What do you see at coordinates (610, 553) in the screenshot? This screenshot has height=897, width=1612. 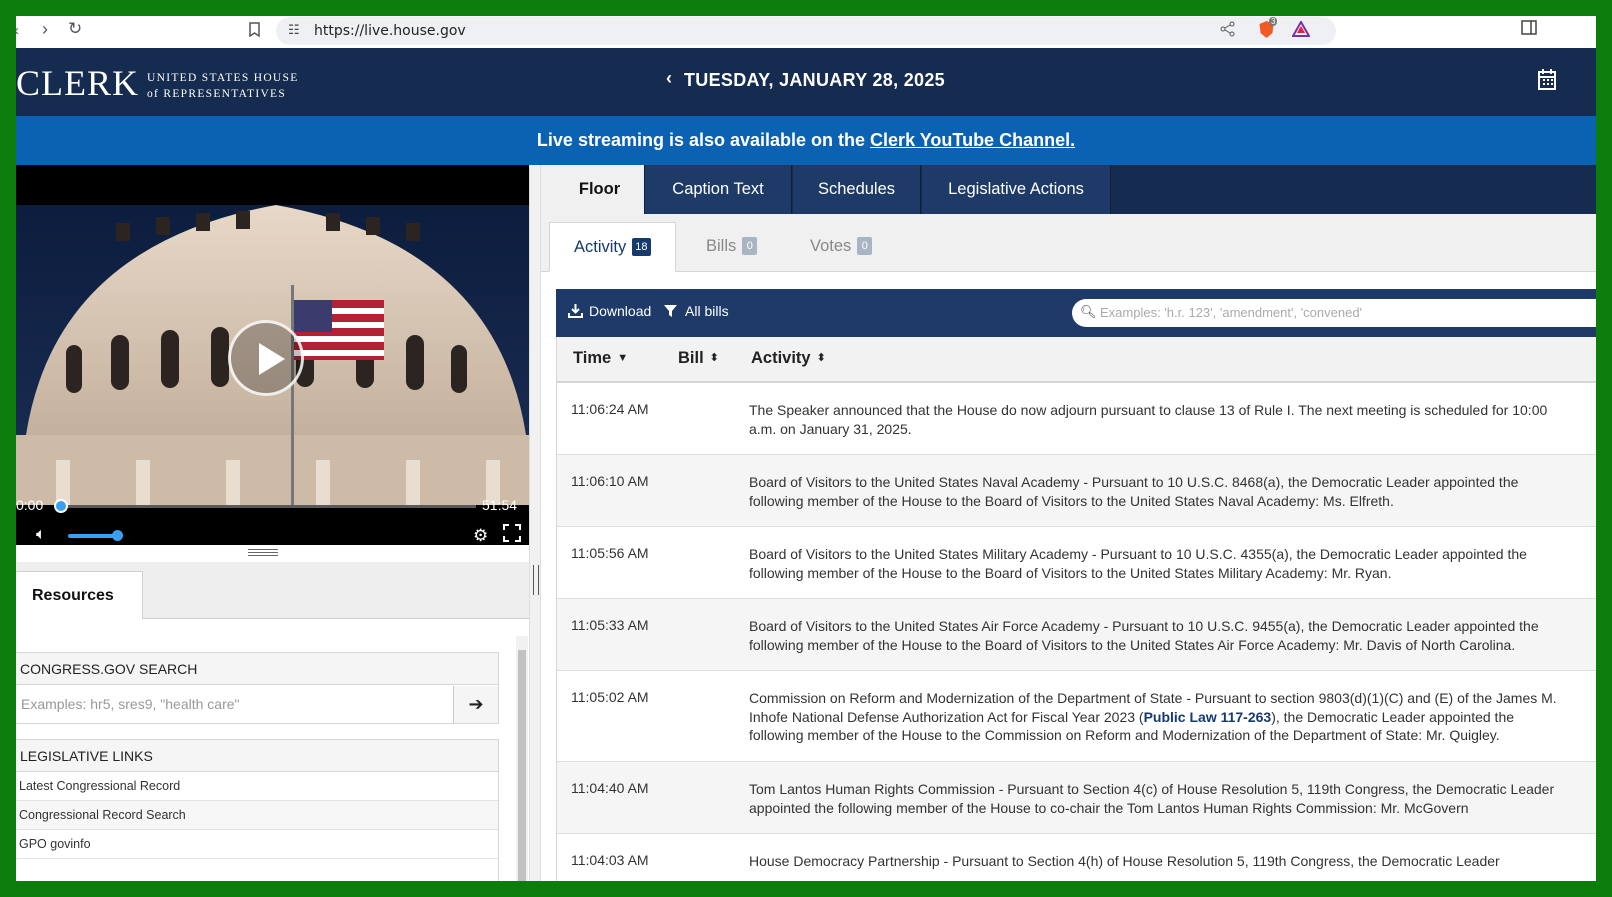 I see `row-time: 11:05:56 AM` at bounding box center [610, 553].